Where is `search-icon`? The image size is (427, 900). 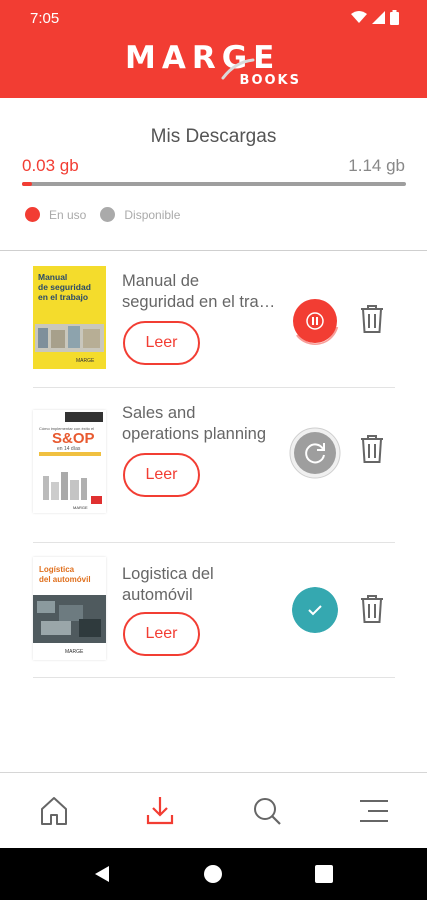
search-icon is located at coordinates (267, 811).